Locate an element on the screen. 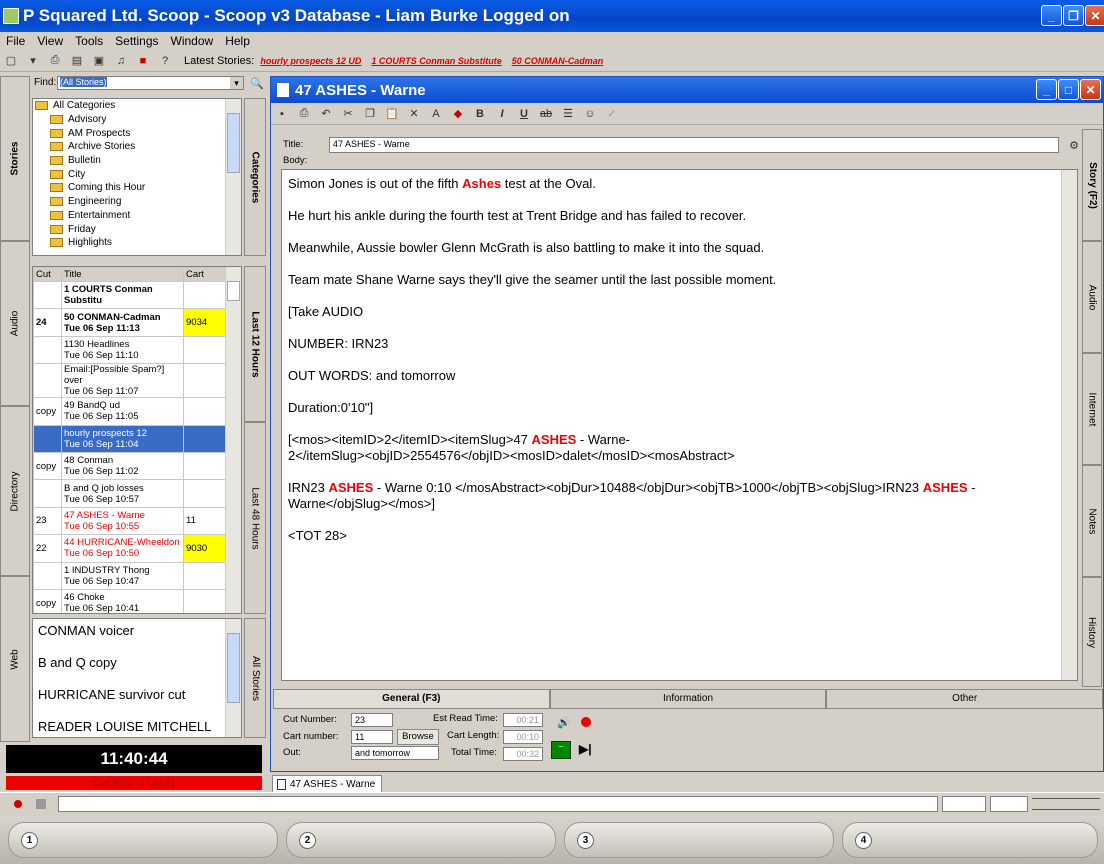 The height and width of the screenshot is (864, 1104). font-icon: A is located at coordinates (436, 114).